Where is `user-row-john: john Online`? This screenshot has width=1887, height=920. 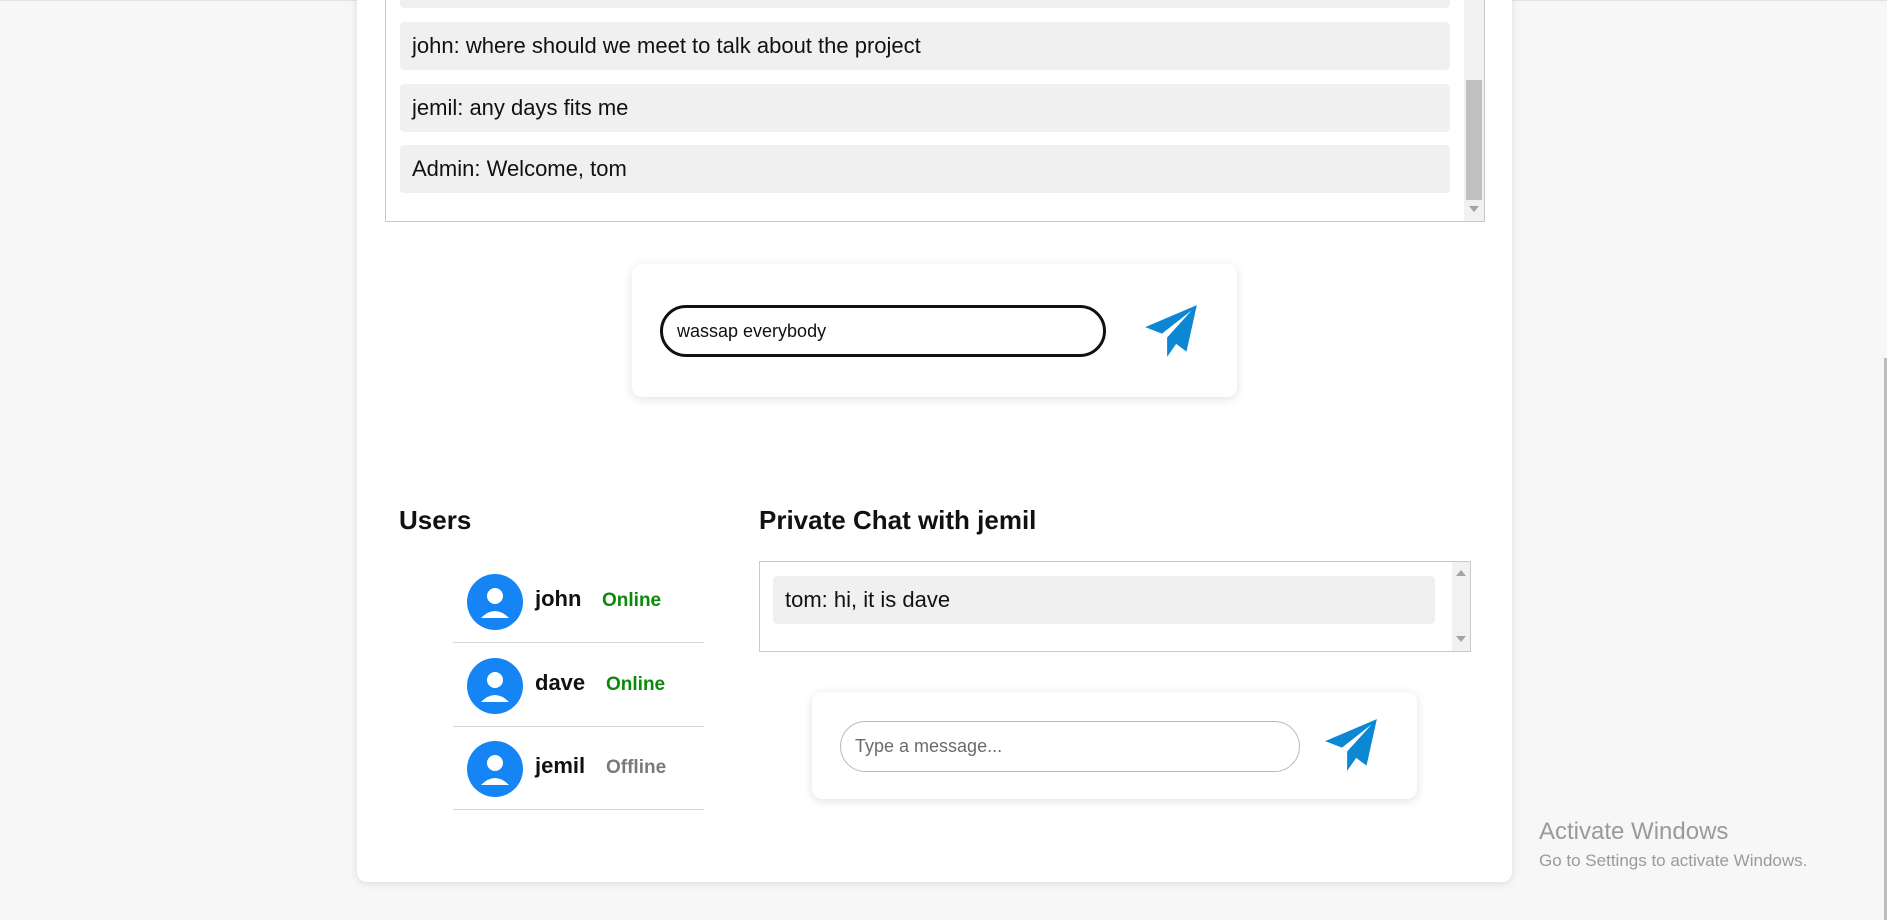 user-row-john: john Online is located at coordinates (578, 601).